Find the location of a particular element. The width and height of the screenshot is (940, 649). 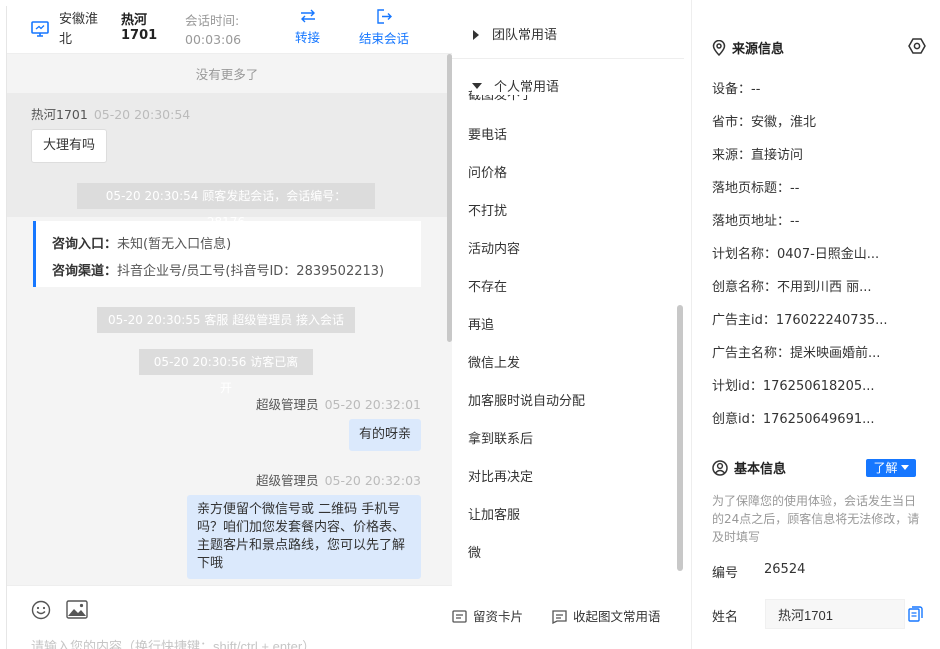

consult-channel-label: 咨询渠道： is located at coordinates (85, 271).